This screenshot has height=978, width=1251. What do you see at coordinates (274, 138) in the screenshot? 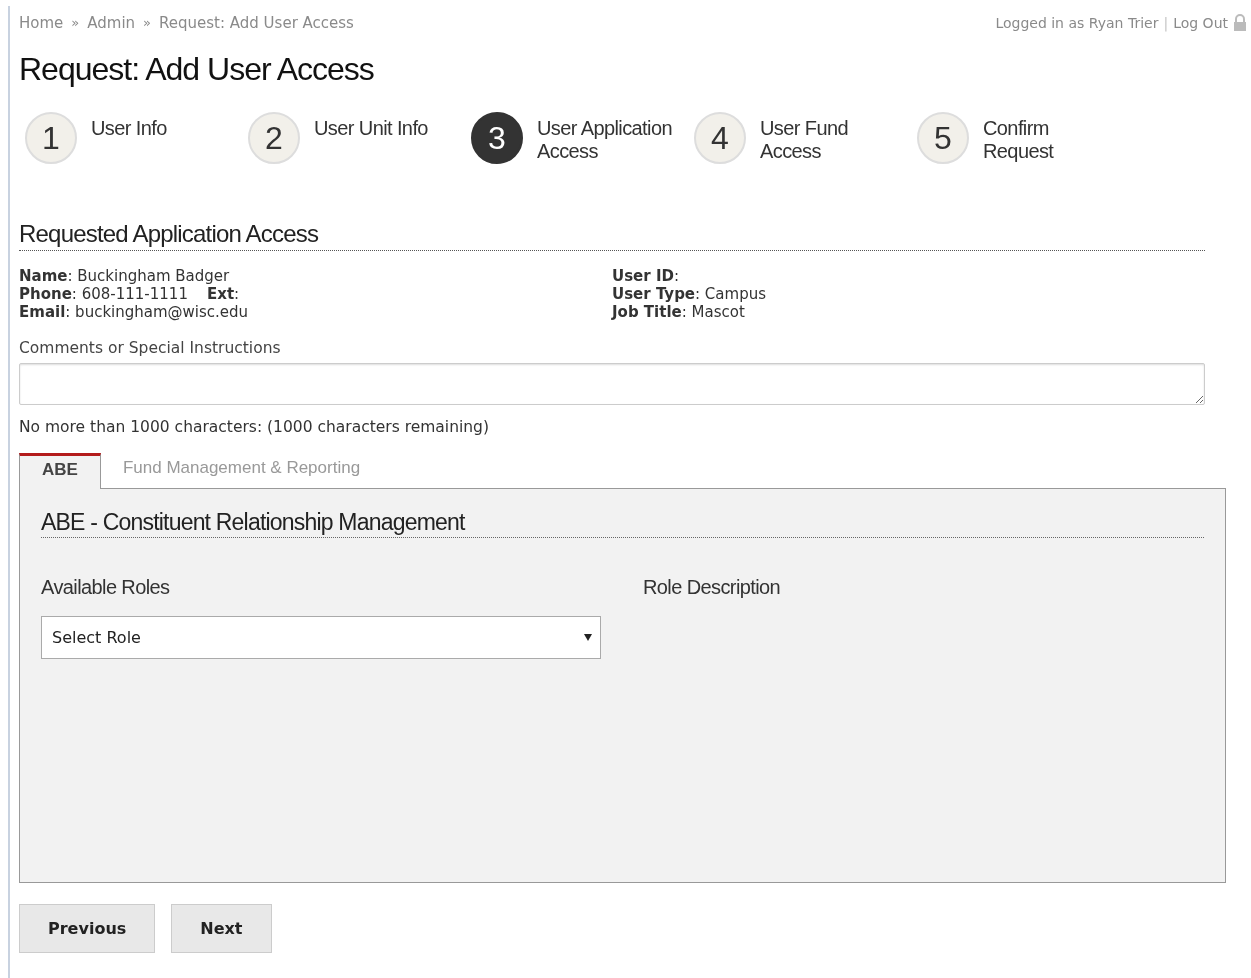
I see `step-number: 2` at bounding box center [274, 138].